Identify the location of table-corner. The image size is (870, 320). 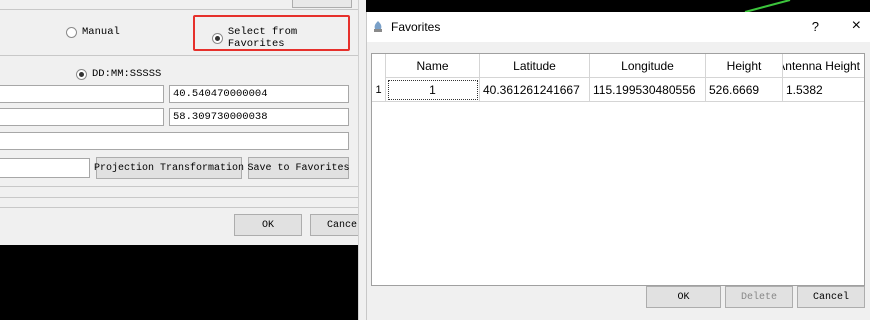
(379, 66).